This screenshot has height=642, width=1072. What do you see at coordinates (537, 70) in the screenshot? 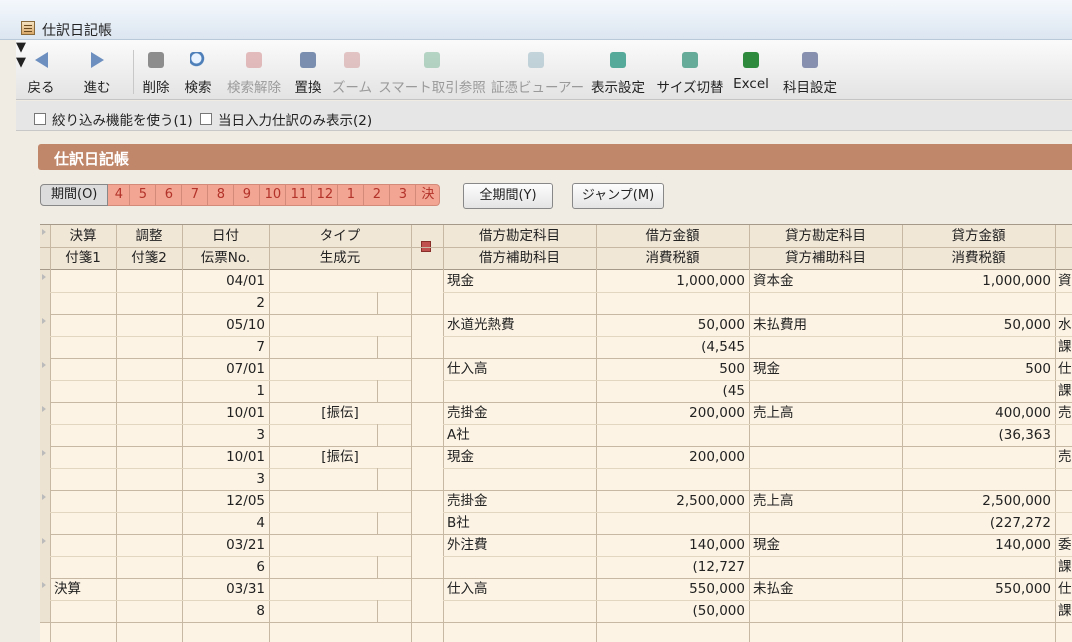
I see `voucher-viewer-button: 証憑ビューアー` at bounding box center [537, 70].